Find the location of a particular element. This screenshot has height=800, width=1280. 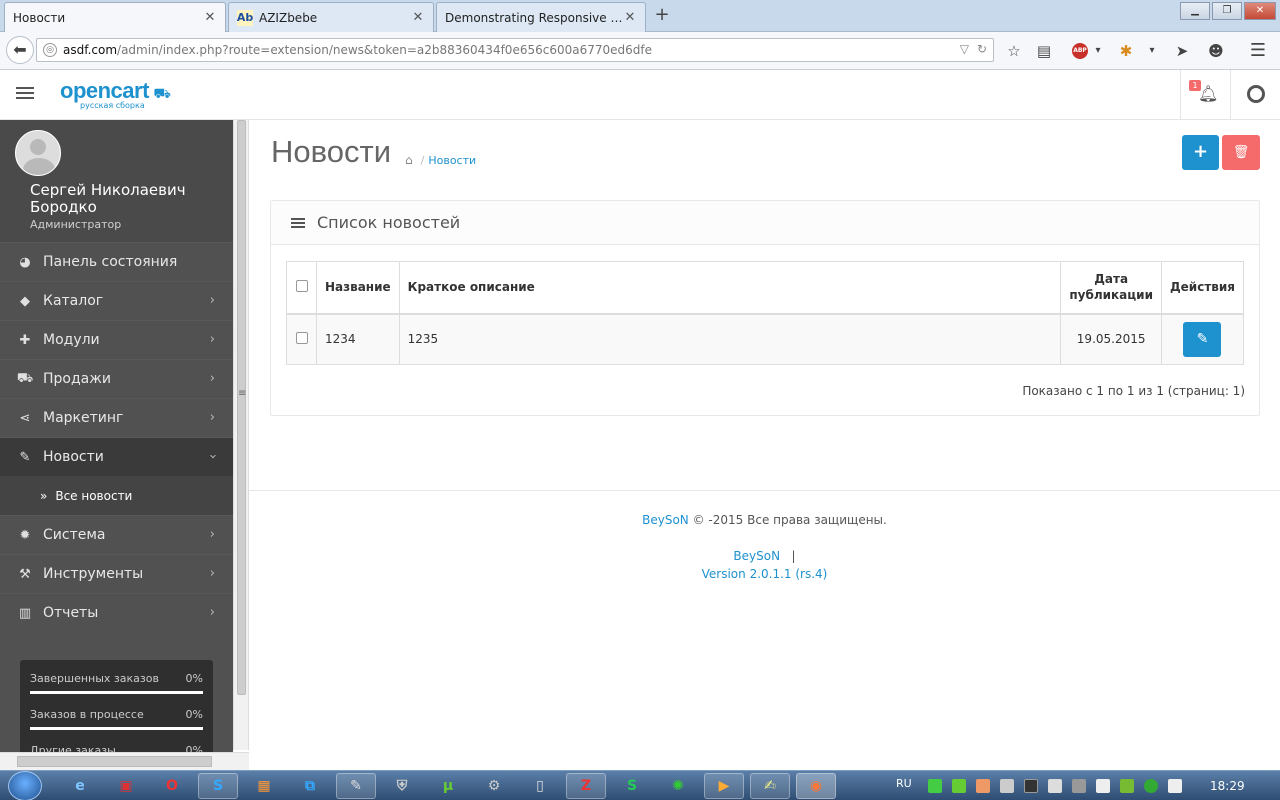

send-icon: ➤ is located at coordinates (1182, 51).